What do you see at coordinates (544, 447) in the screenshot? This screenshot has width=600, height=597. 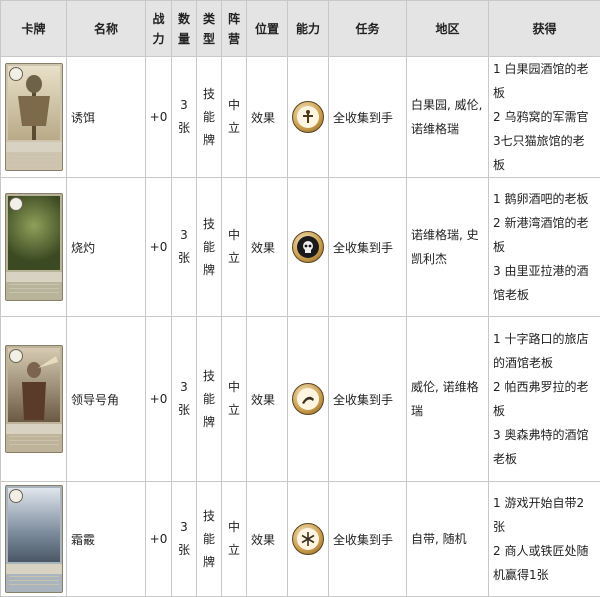 I see `obtain-line: 3 奥森弗特的酒馆老板` at bounding box center [544, 447].